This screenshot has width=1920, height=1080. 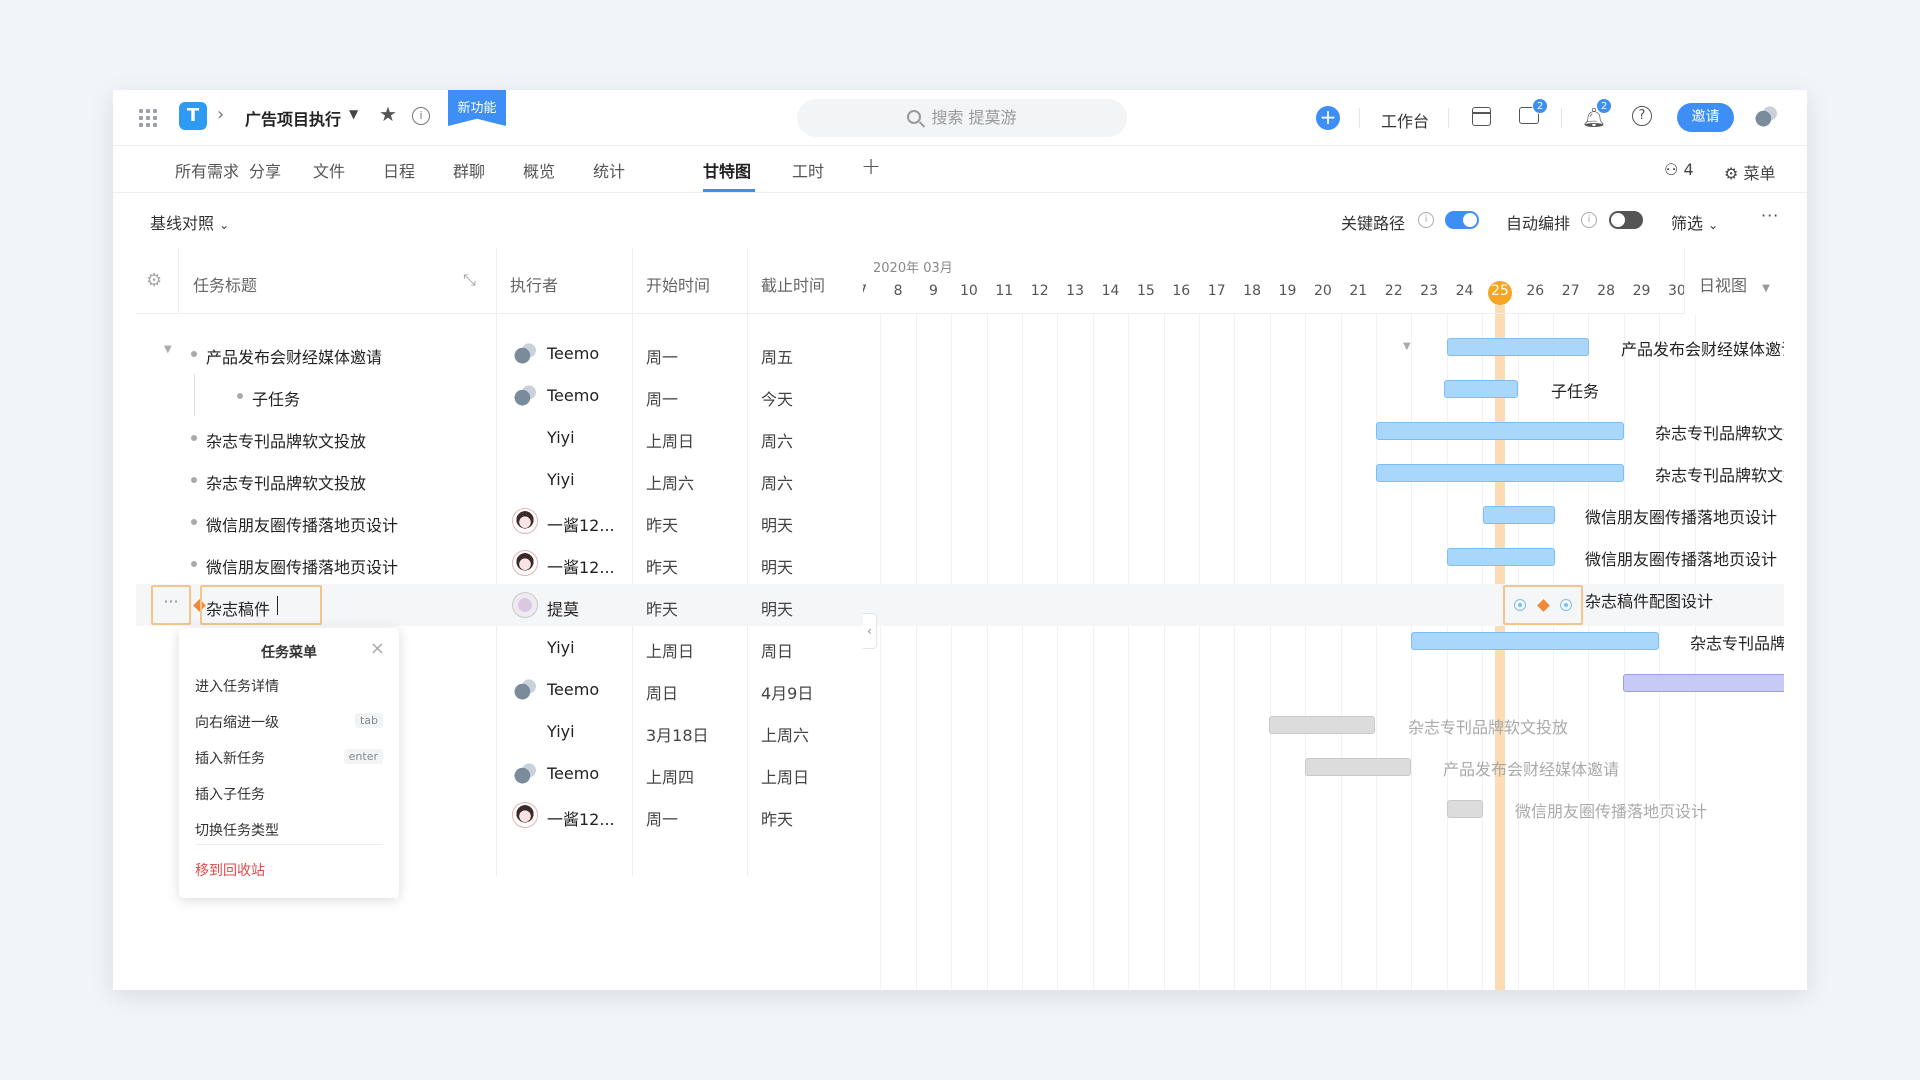 What do you see at coordinates (265, 170) in the screenshot?
I see `tab-share: 分享` at bounding box center [265, 170].